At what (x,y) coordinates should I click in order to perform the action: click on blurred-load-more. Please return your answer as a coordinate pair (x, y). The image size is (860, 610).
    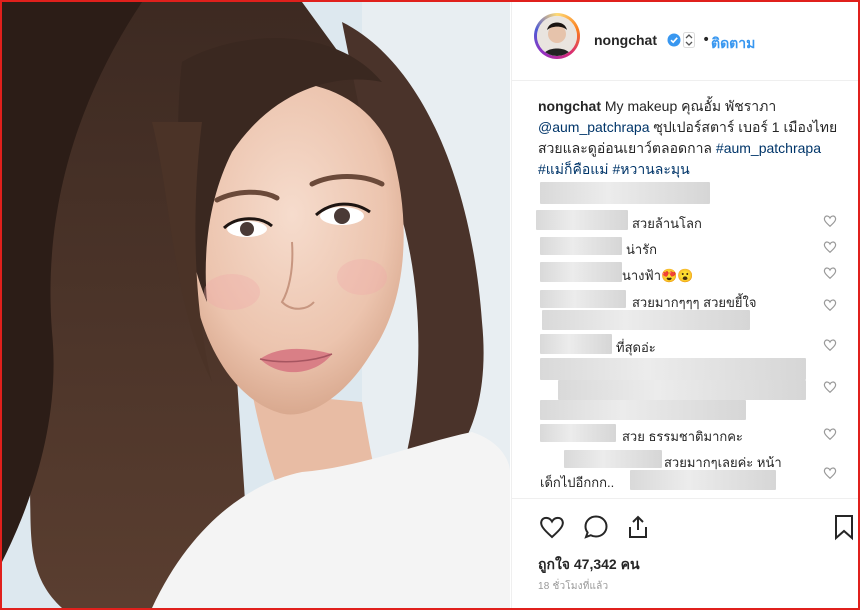
    Looking at the image, I should click on (625, 193).